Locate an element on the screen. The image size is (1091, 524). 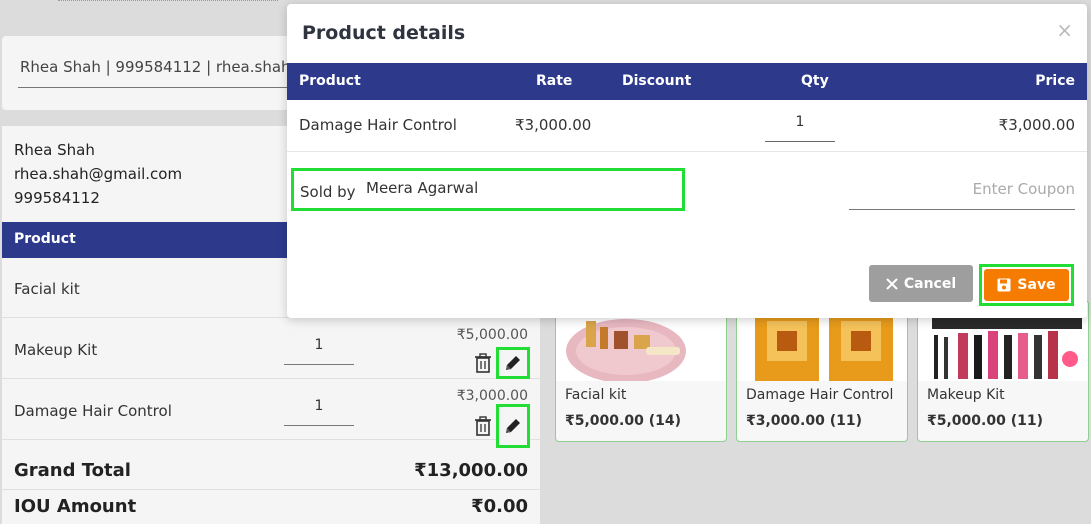
customer-name: Rhea Shah is located at coordinates (54, 150).